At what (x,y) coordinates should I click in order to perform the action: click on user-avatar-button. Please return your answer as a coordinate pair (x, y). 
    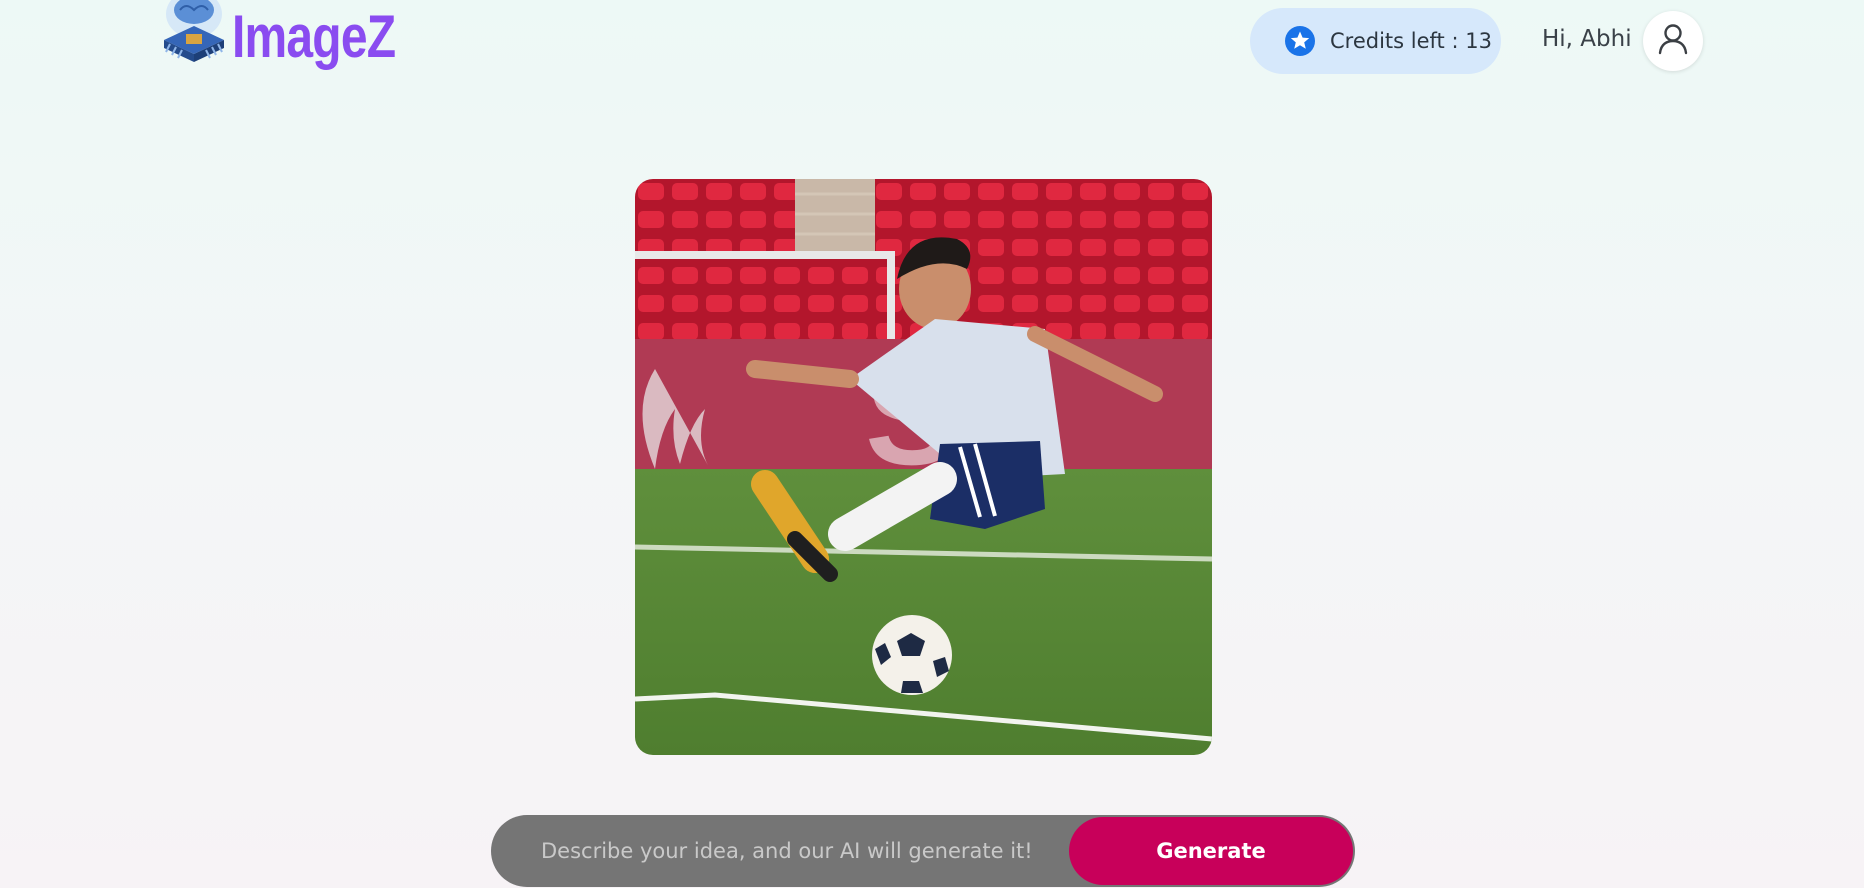
    Looking at the image, I should click on (1673, 41).